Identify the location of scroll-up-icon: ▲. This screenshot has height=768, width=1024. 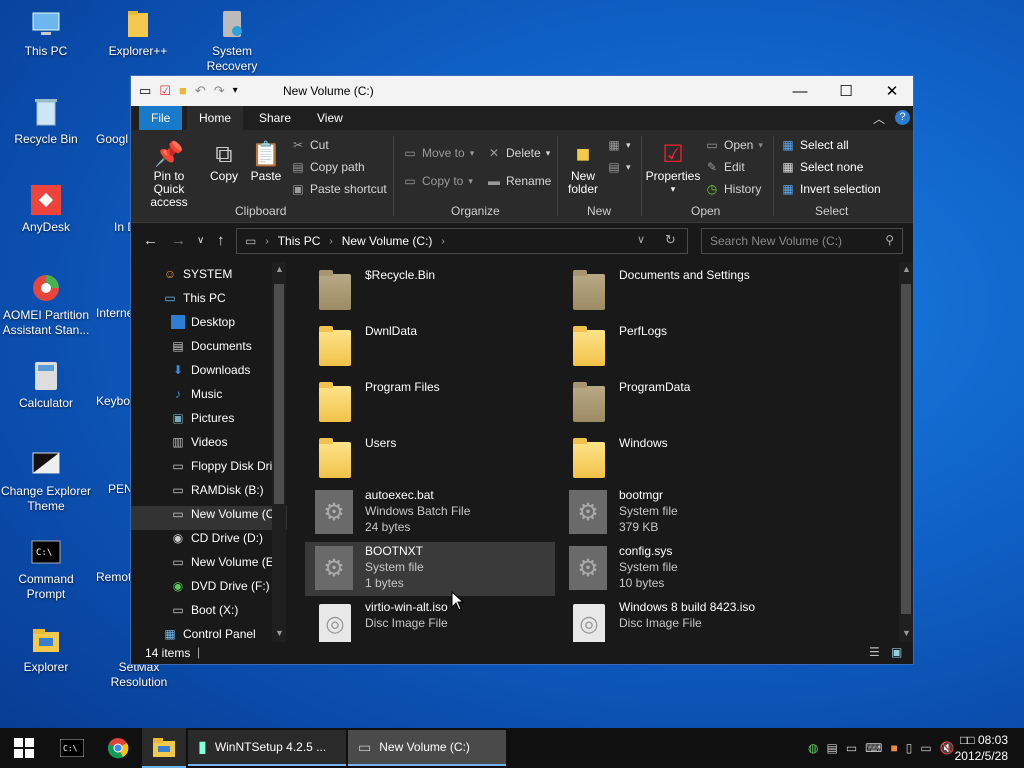
(279, 269).